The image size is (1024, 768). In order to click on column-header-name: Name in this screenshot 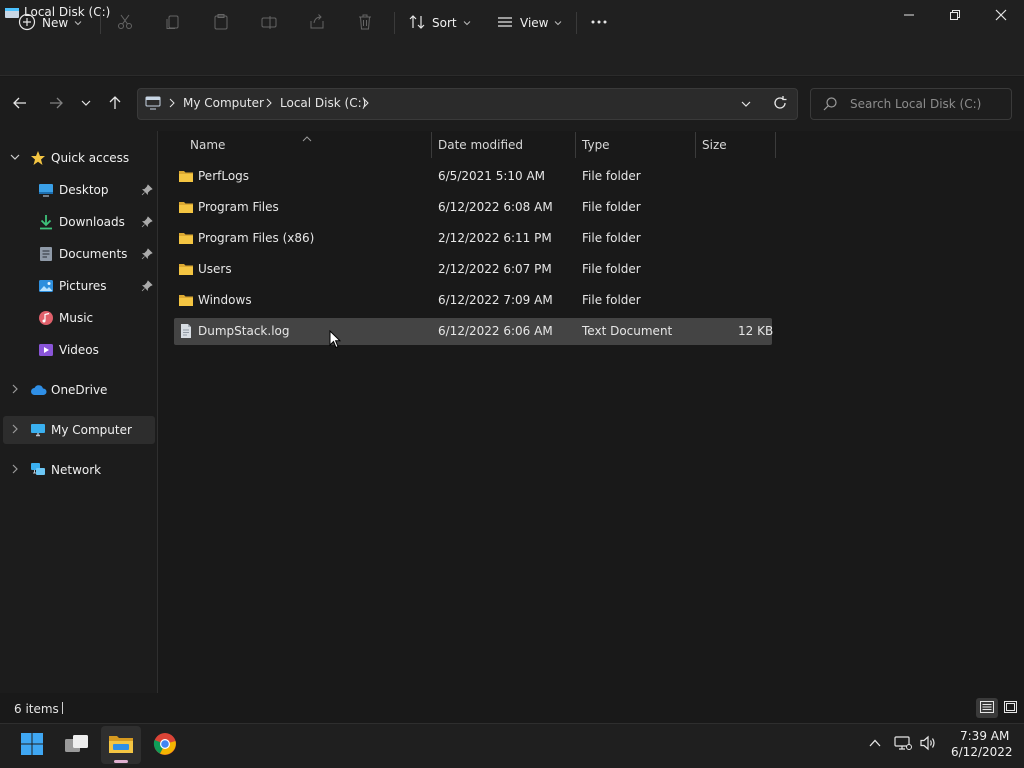, I will do `click(207, 145)`.